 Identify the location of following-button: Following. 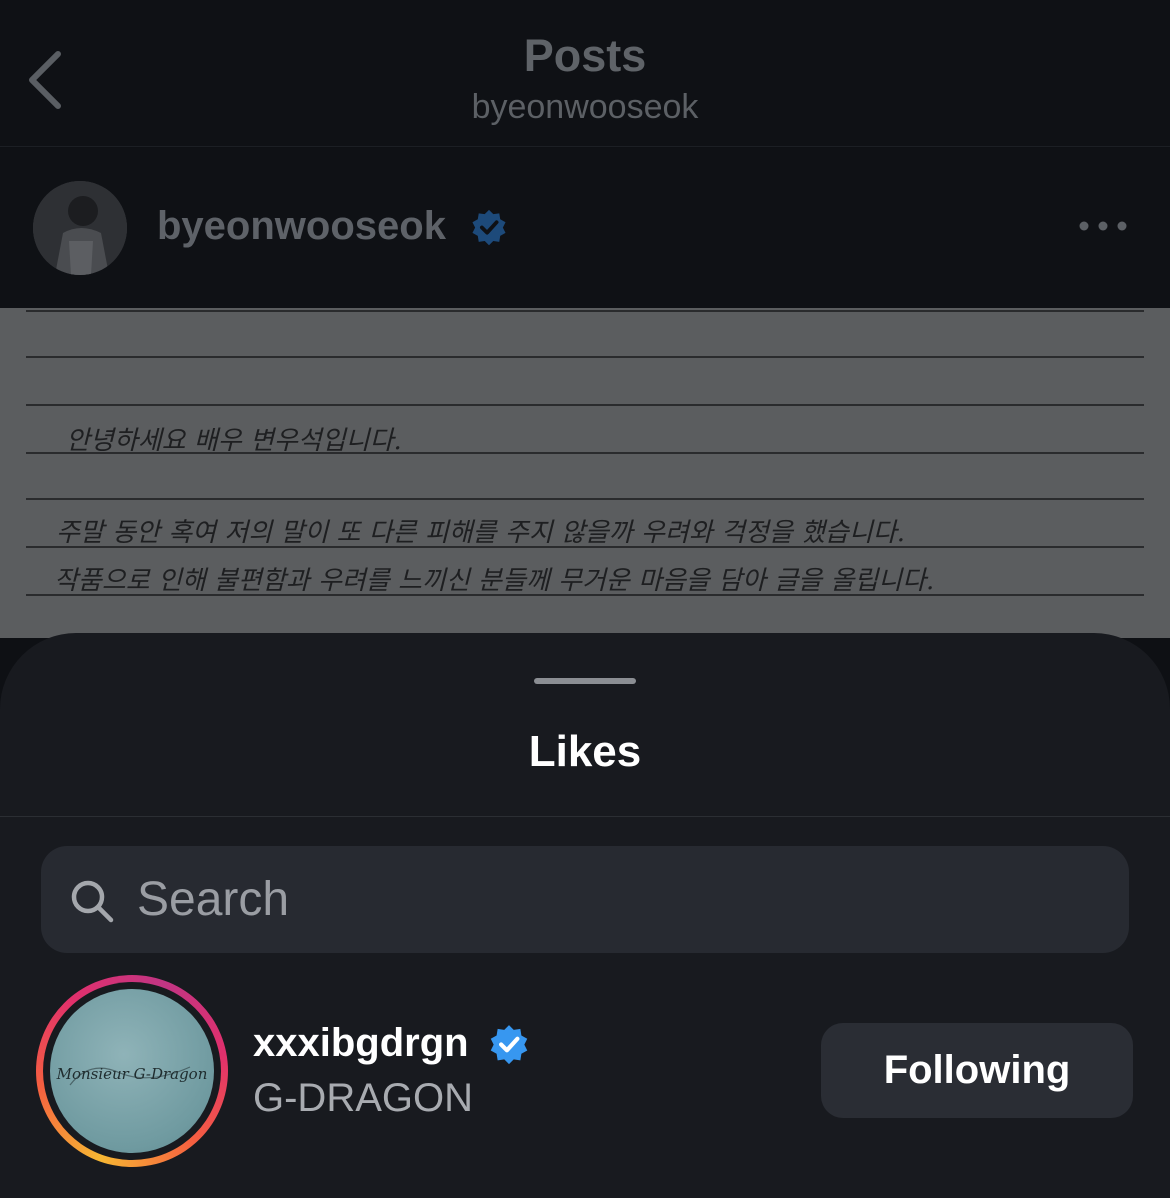
(977, 1070).